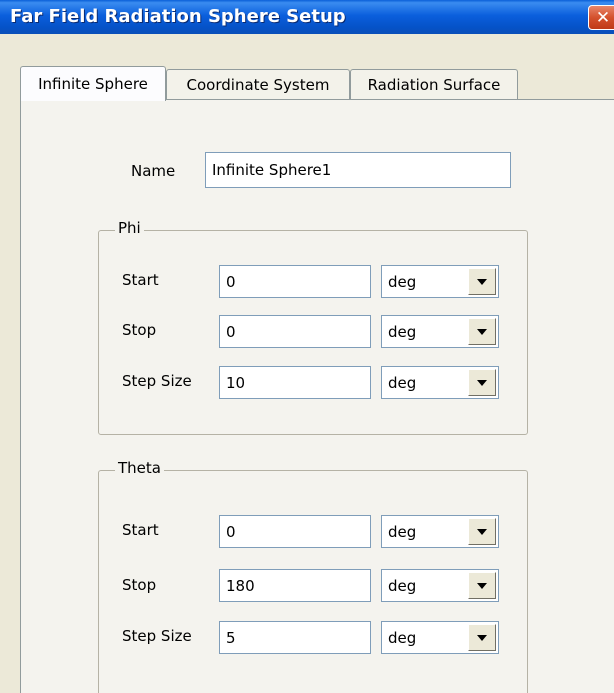  I want to click on phi-stop-input, so click(295, 331).